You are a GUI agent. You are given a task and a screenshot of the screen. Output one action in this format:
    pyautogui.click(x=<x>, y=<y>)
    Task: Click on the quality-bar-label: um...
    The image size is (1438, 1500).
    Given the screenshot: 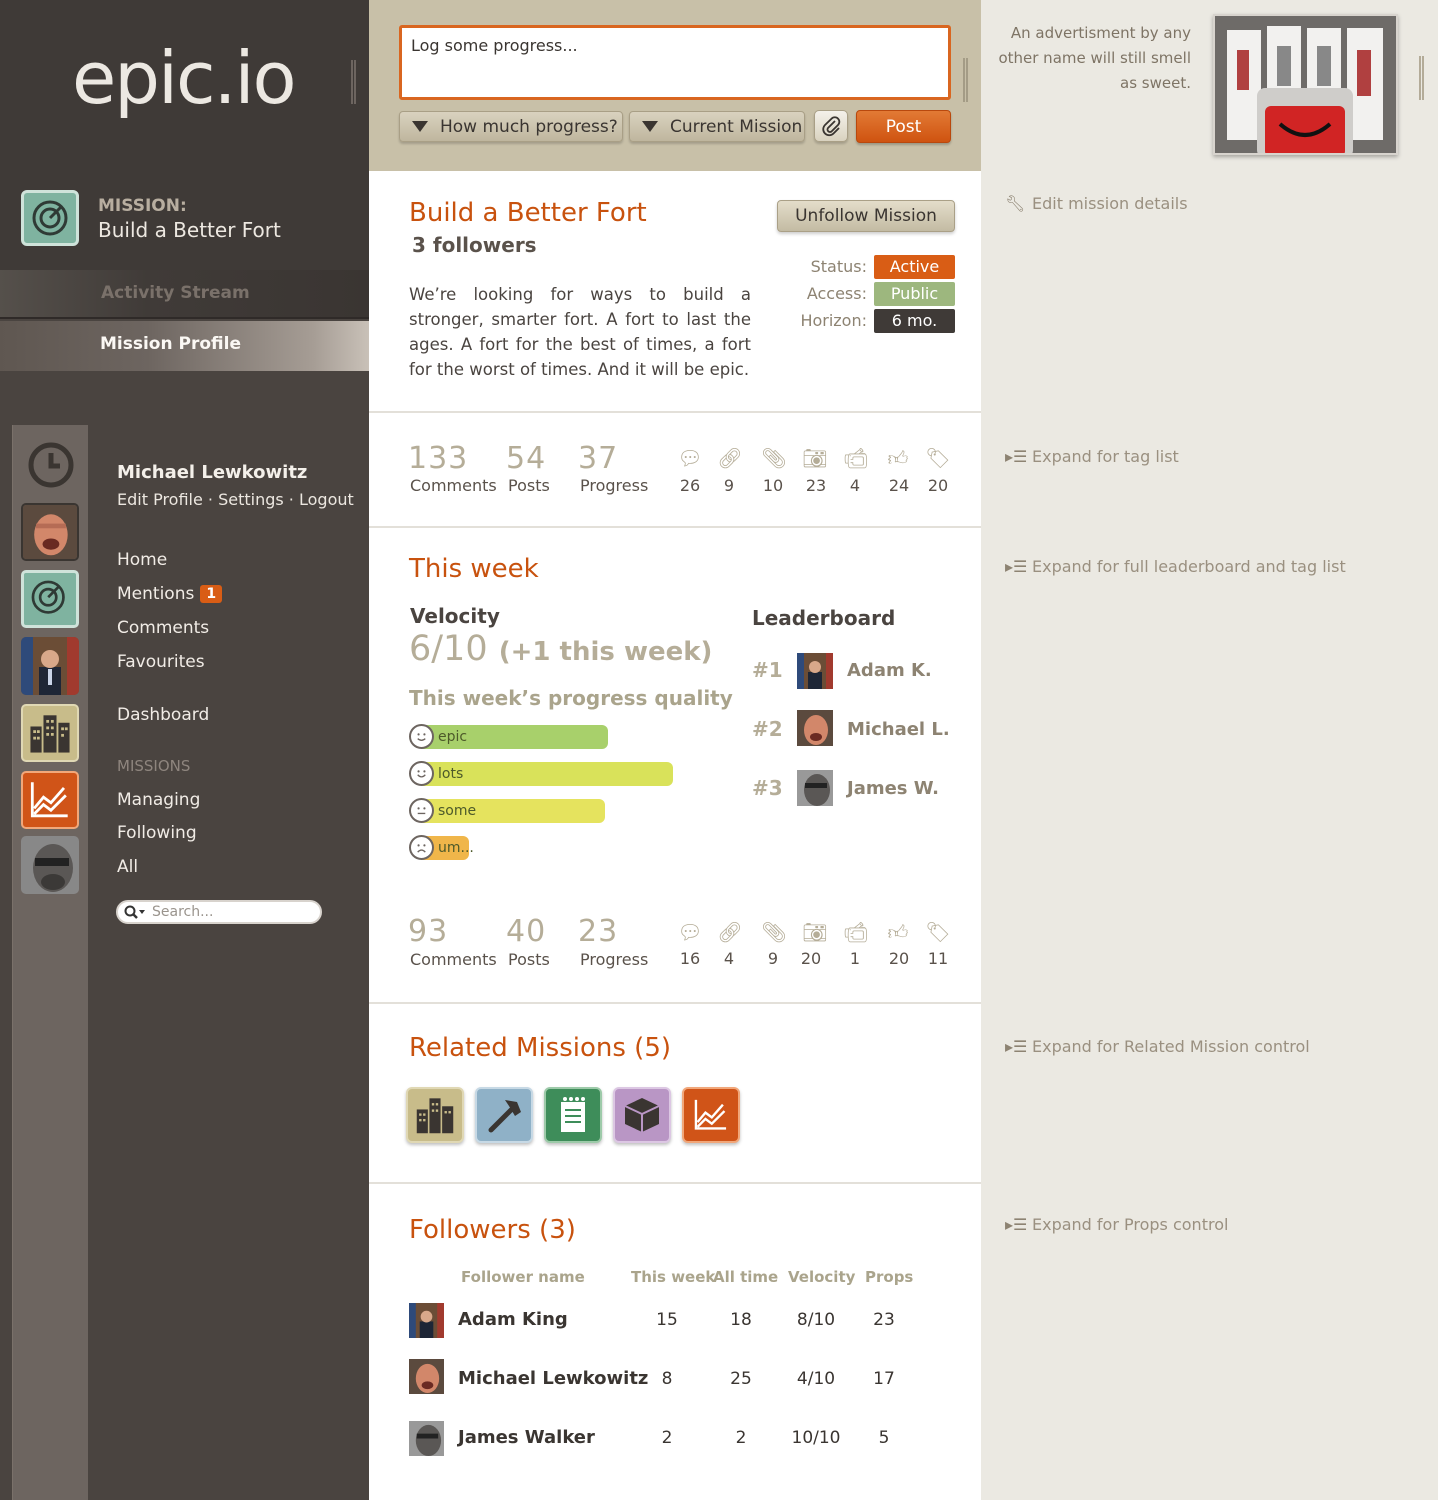 What is the action you would take?
    pyautogui.click(x=456, y=848)
    